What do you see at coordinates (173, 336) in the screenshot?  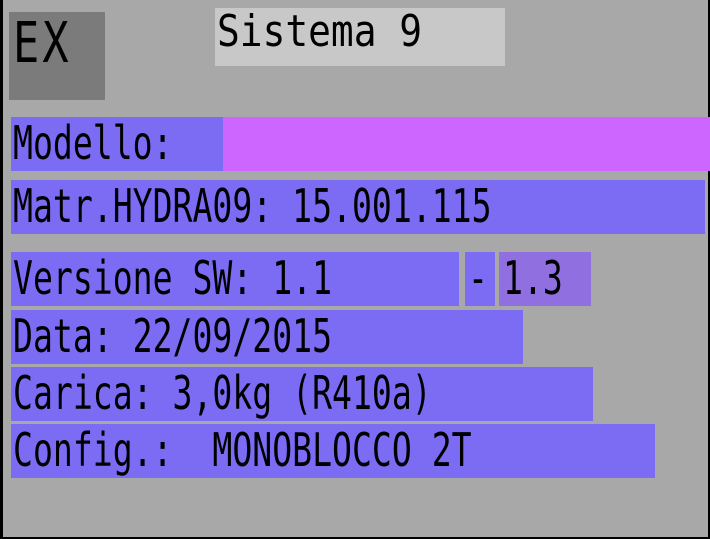 I see `data-text: Data: 22/09/2015` at bounding box center [173, 336].